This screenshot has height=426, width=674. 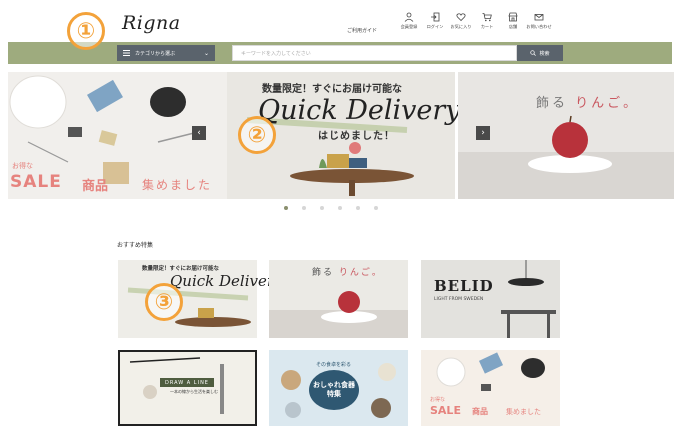 I want to click on card-apple-text: 飾る りんご。, so click(x=347, y=271).